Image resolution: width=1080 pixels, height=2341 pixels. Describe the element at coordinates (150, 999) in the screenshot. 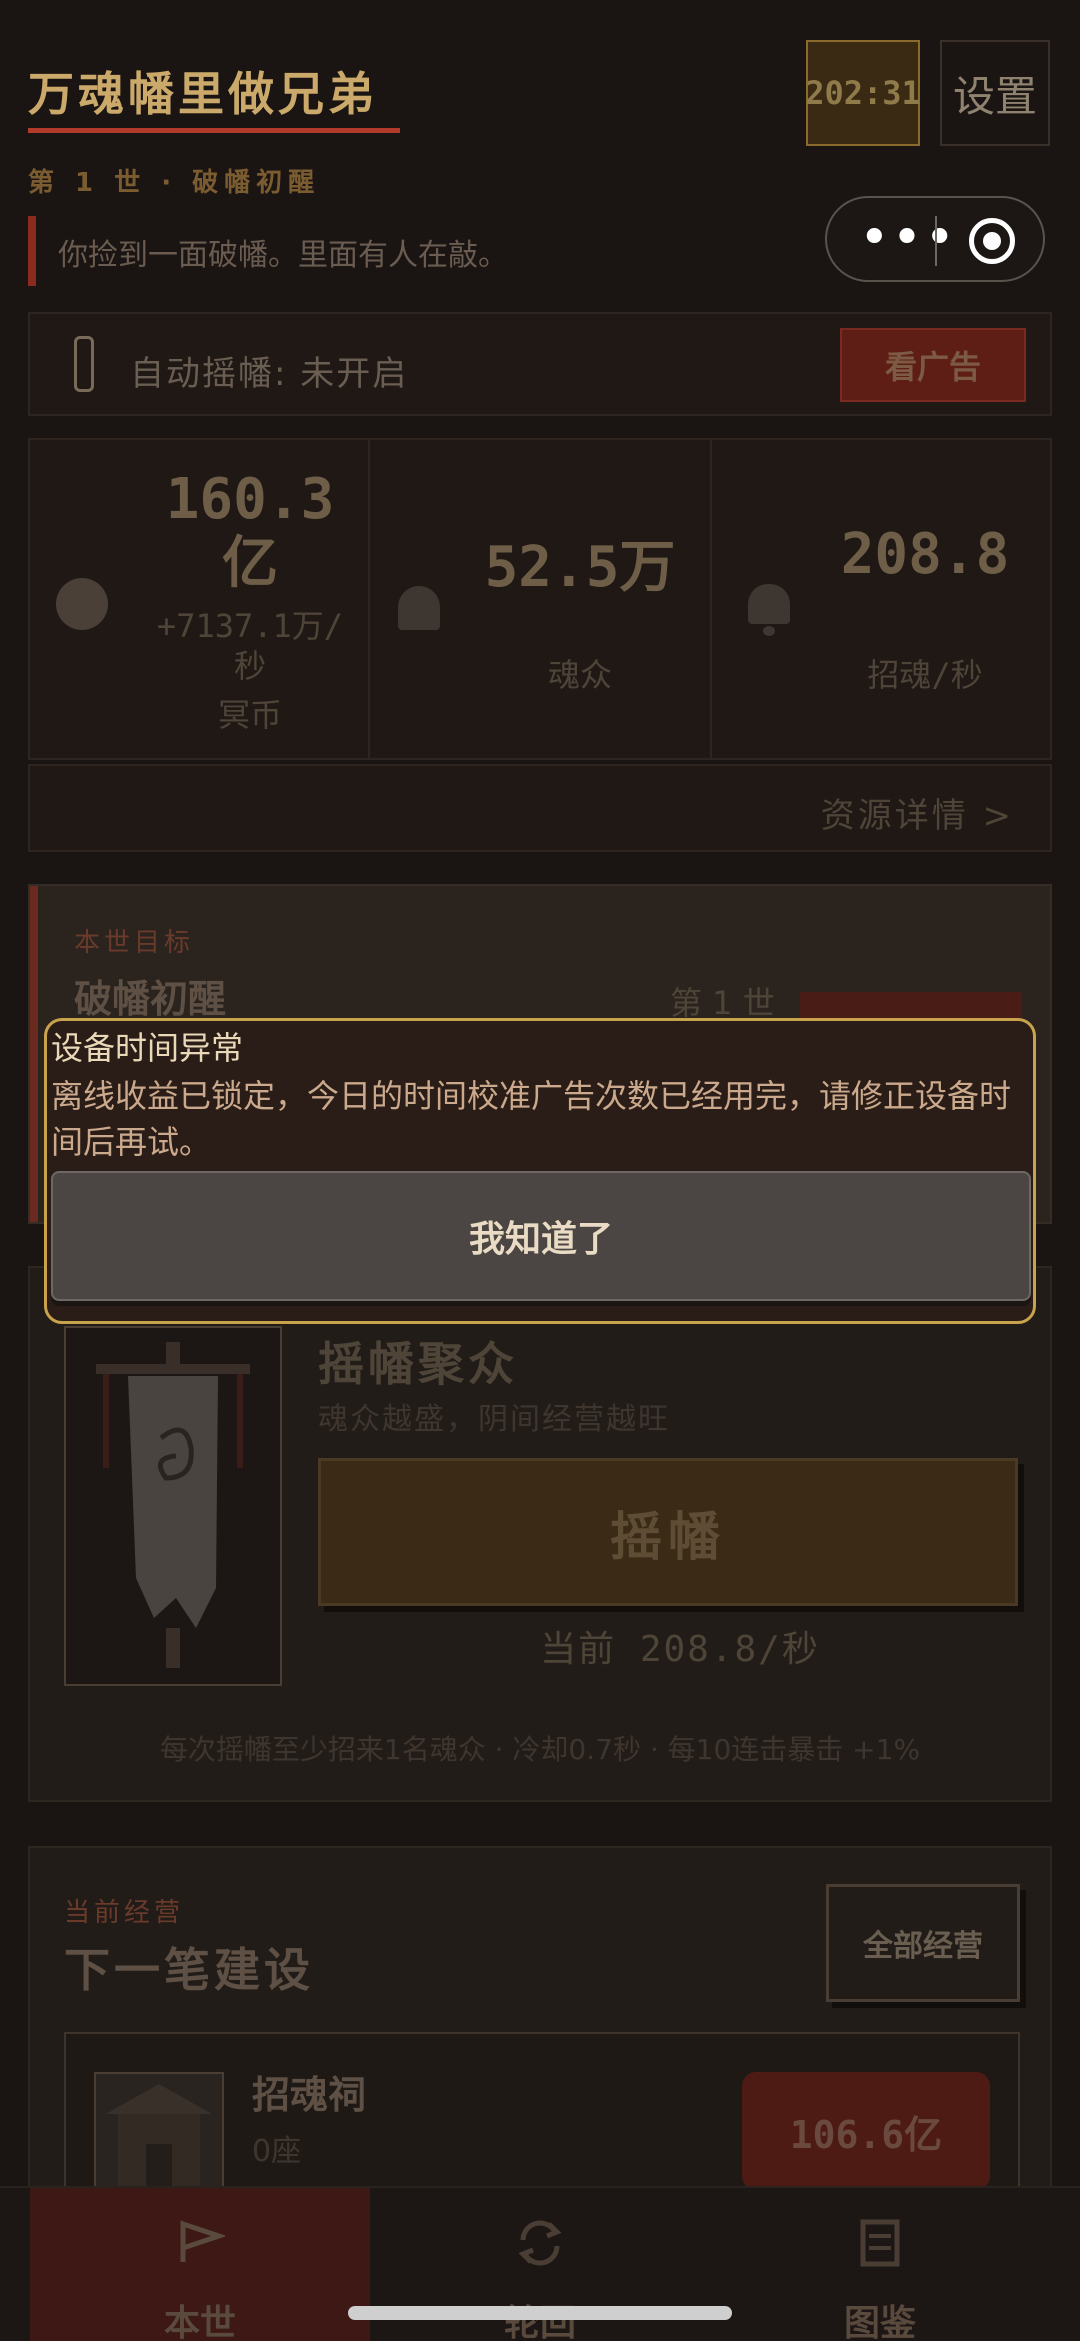

I see `goal-title: 破幡初醒` at that location.